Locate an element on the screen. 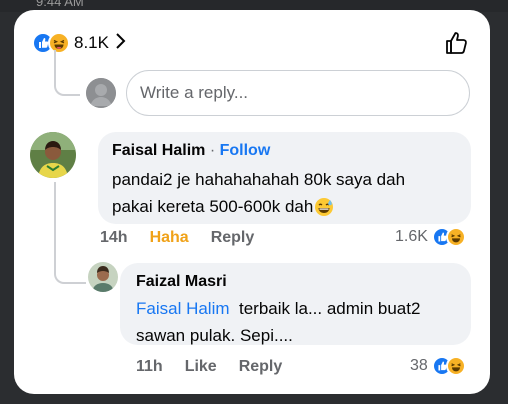  reaction-count: 1.6K is located at coordinates (411, 236).